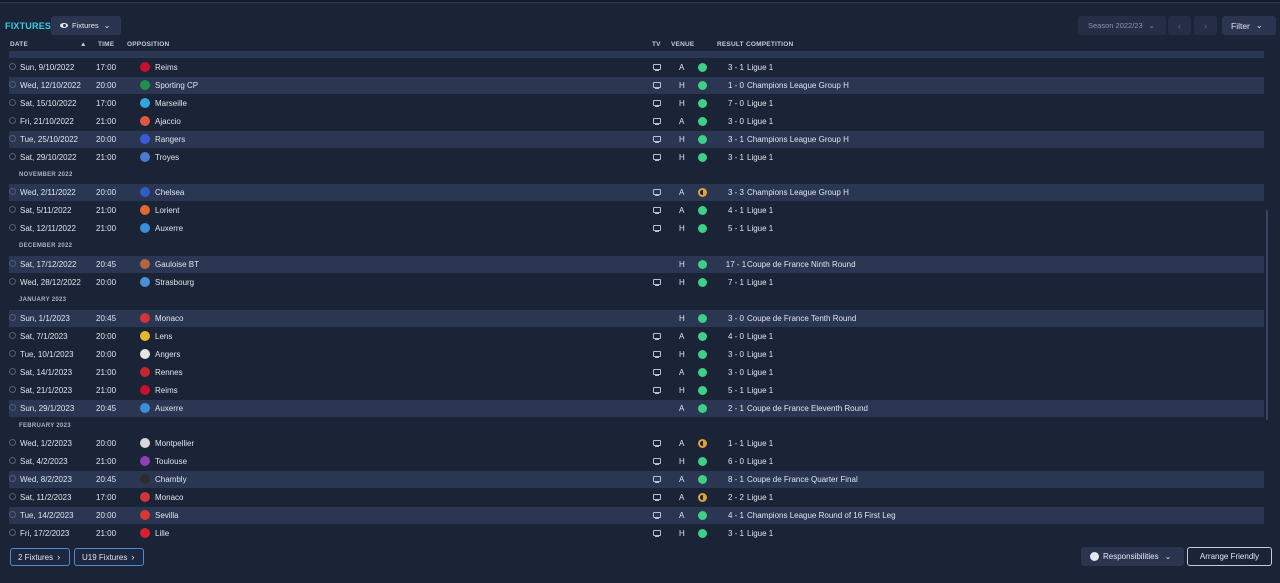 This screenshot has width=1280, height=583. What do you see at coordinates (106, 44) in the screenshot?
I see `col-time: TIME` at bounding box center [106, 44].